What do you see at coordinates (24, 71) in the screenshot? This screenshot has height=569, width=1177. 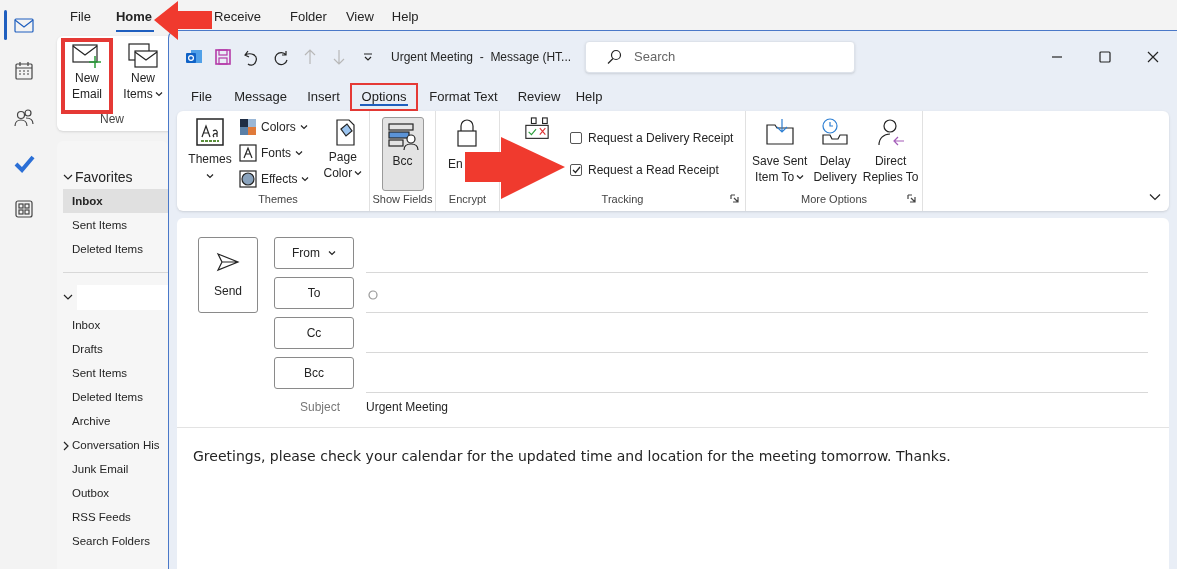 I see `calendar-icon` at bounding box center [24, 71].